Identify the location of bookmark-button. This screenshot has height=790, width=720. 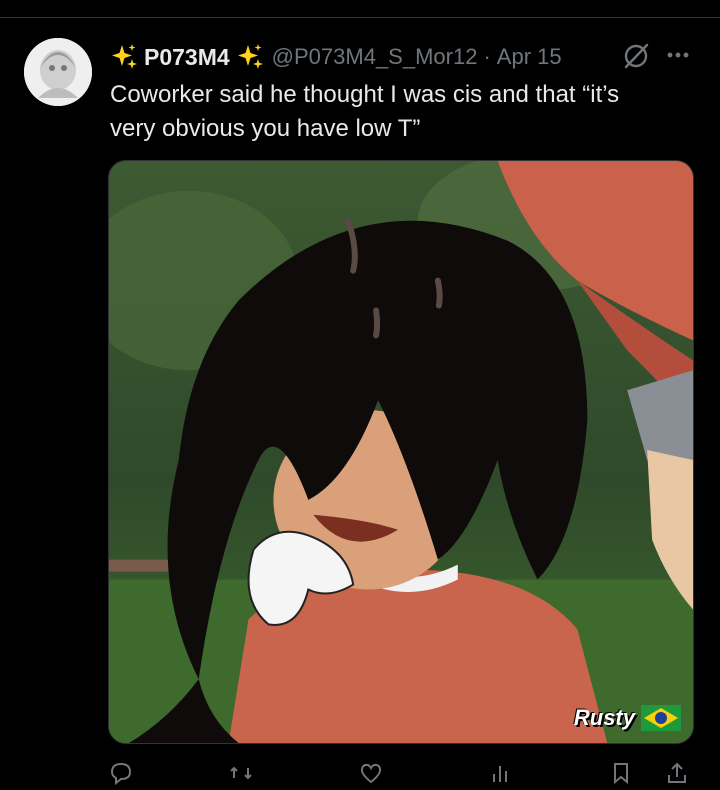
(621, 773).